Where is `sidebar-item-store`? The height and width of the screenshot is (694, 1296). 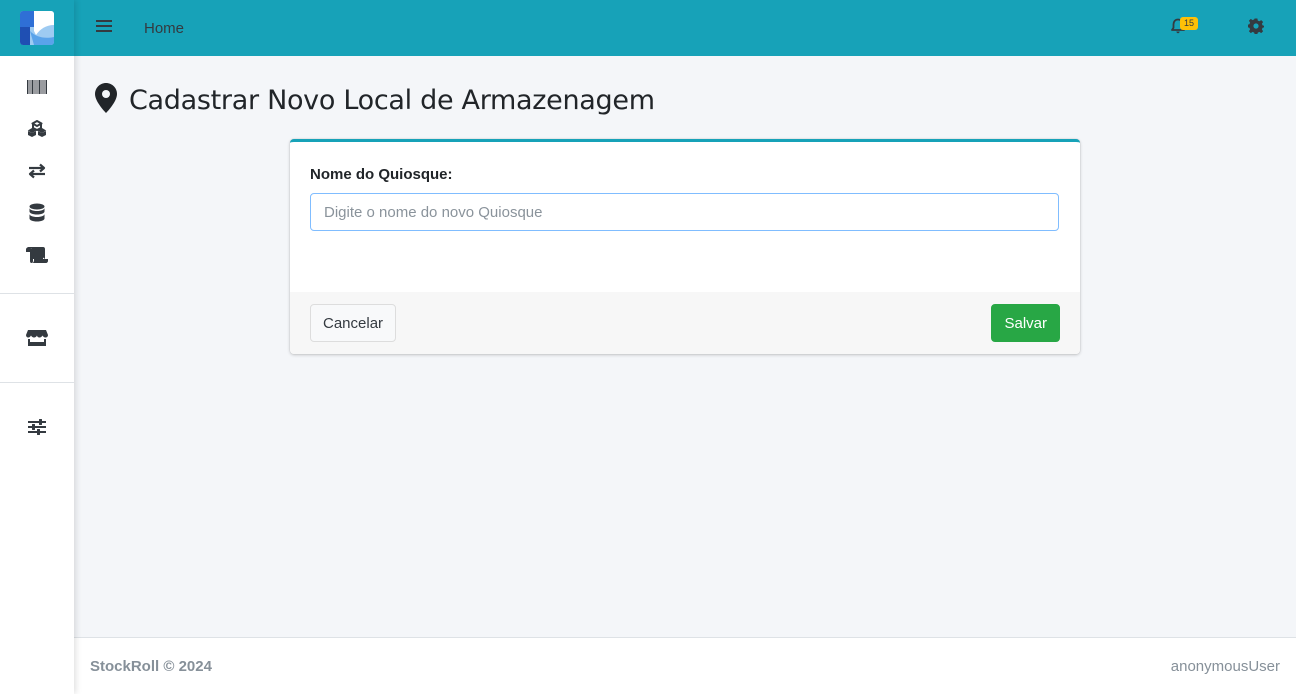
sidebar-item-store is located at coordinates (37, 338).